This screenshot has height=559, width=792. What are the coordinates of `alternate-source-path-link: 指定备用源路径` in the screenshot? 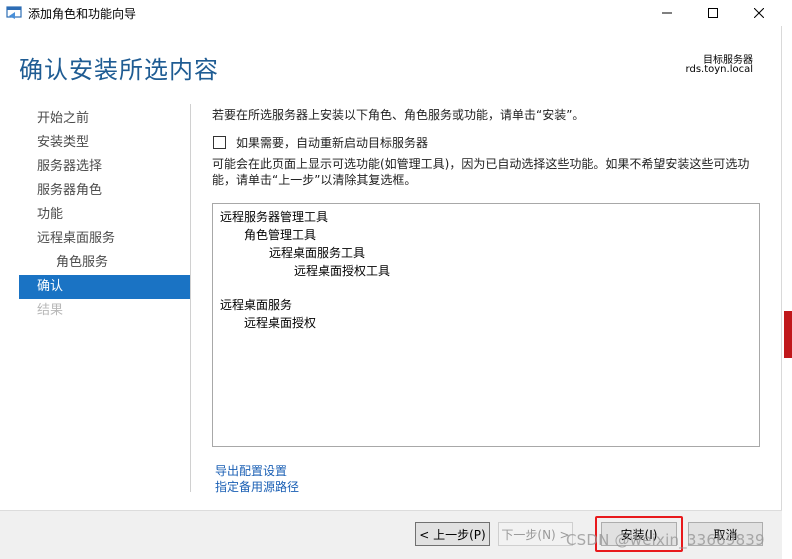 It's located at (257, 486).